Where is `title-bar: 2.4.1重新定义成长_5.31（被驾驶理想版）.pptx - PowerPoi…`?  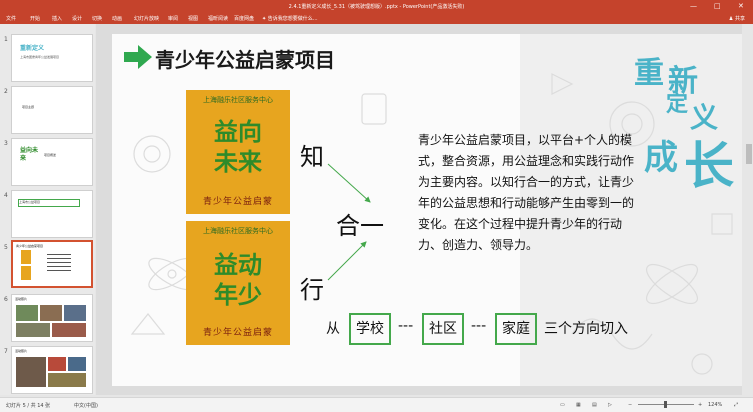
title-bar: 2.4.1重新定义成长_5.31（被驾驶理想版）.pptx - PowerPoi… is located at coordinates (376, 6).